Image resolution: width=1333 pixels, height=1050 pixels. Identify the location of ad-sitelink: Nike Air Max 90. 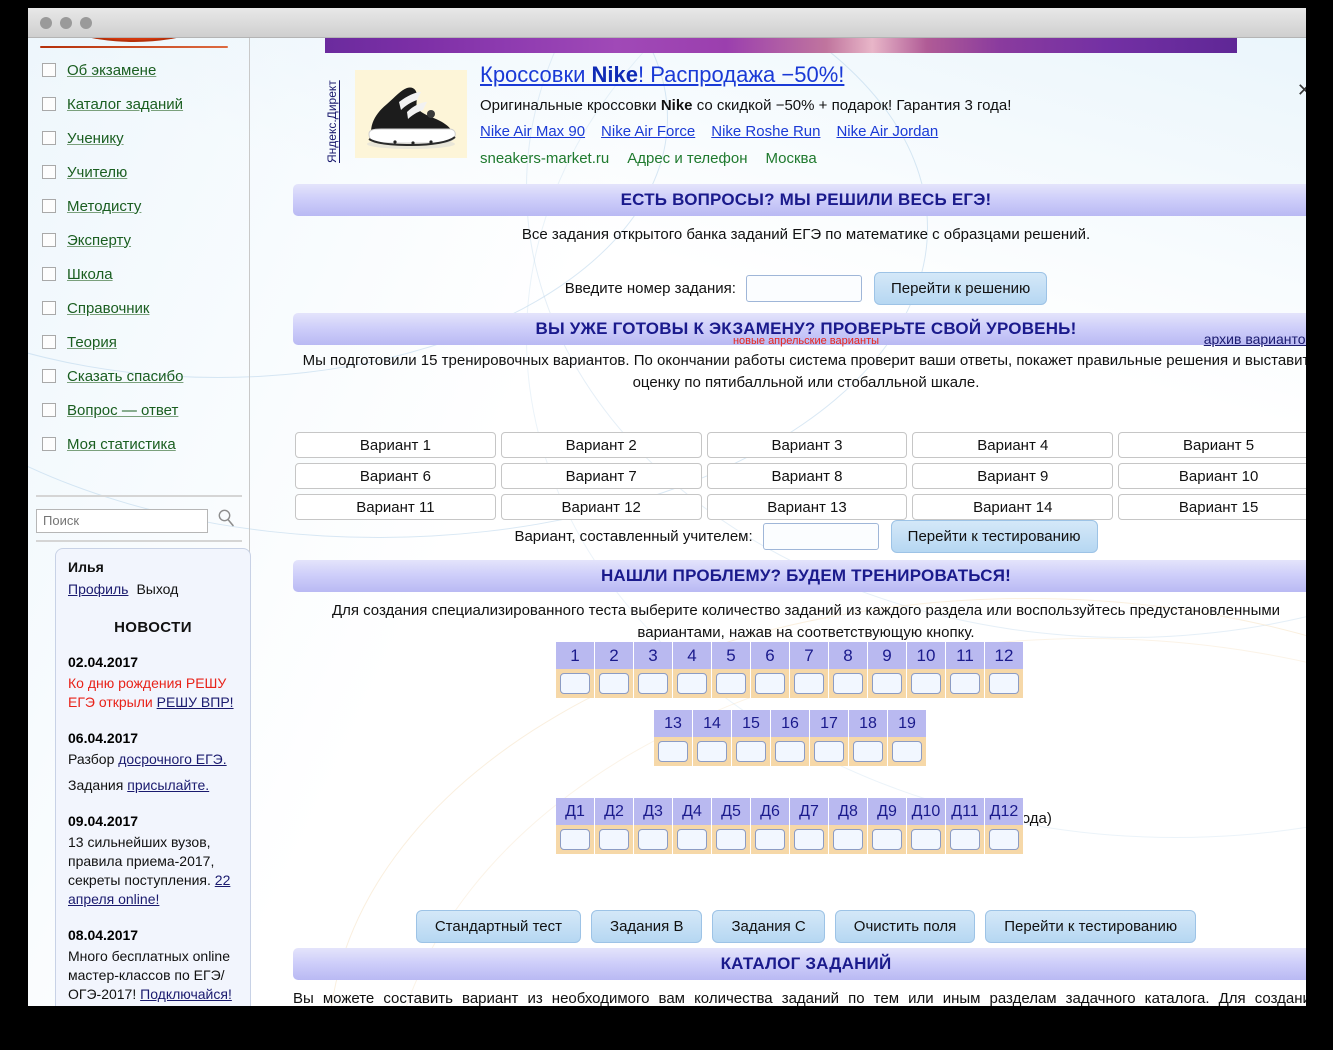
(532, 131).